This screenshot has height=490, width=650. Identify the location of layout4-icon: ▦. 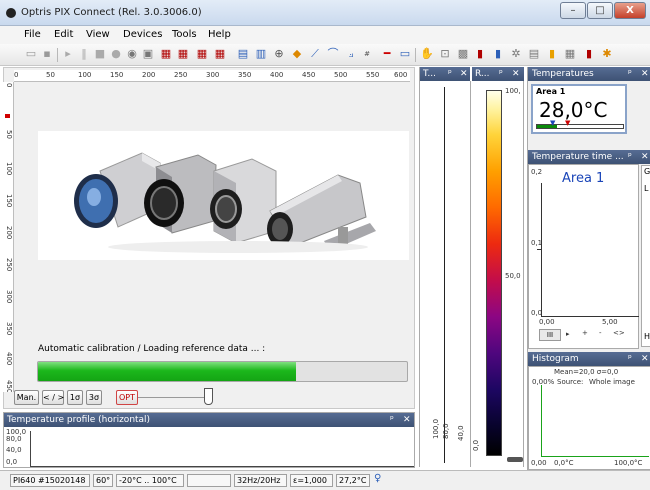
(220, 54).